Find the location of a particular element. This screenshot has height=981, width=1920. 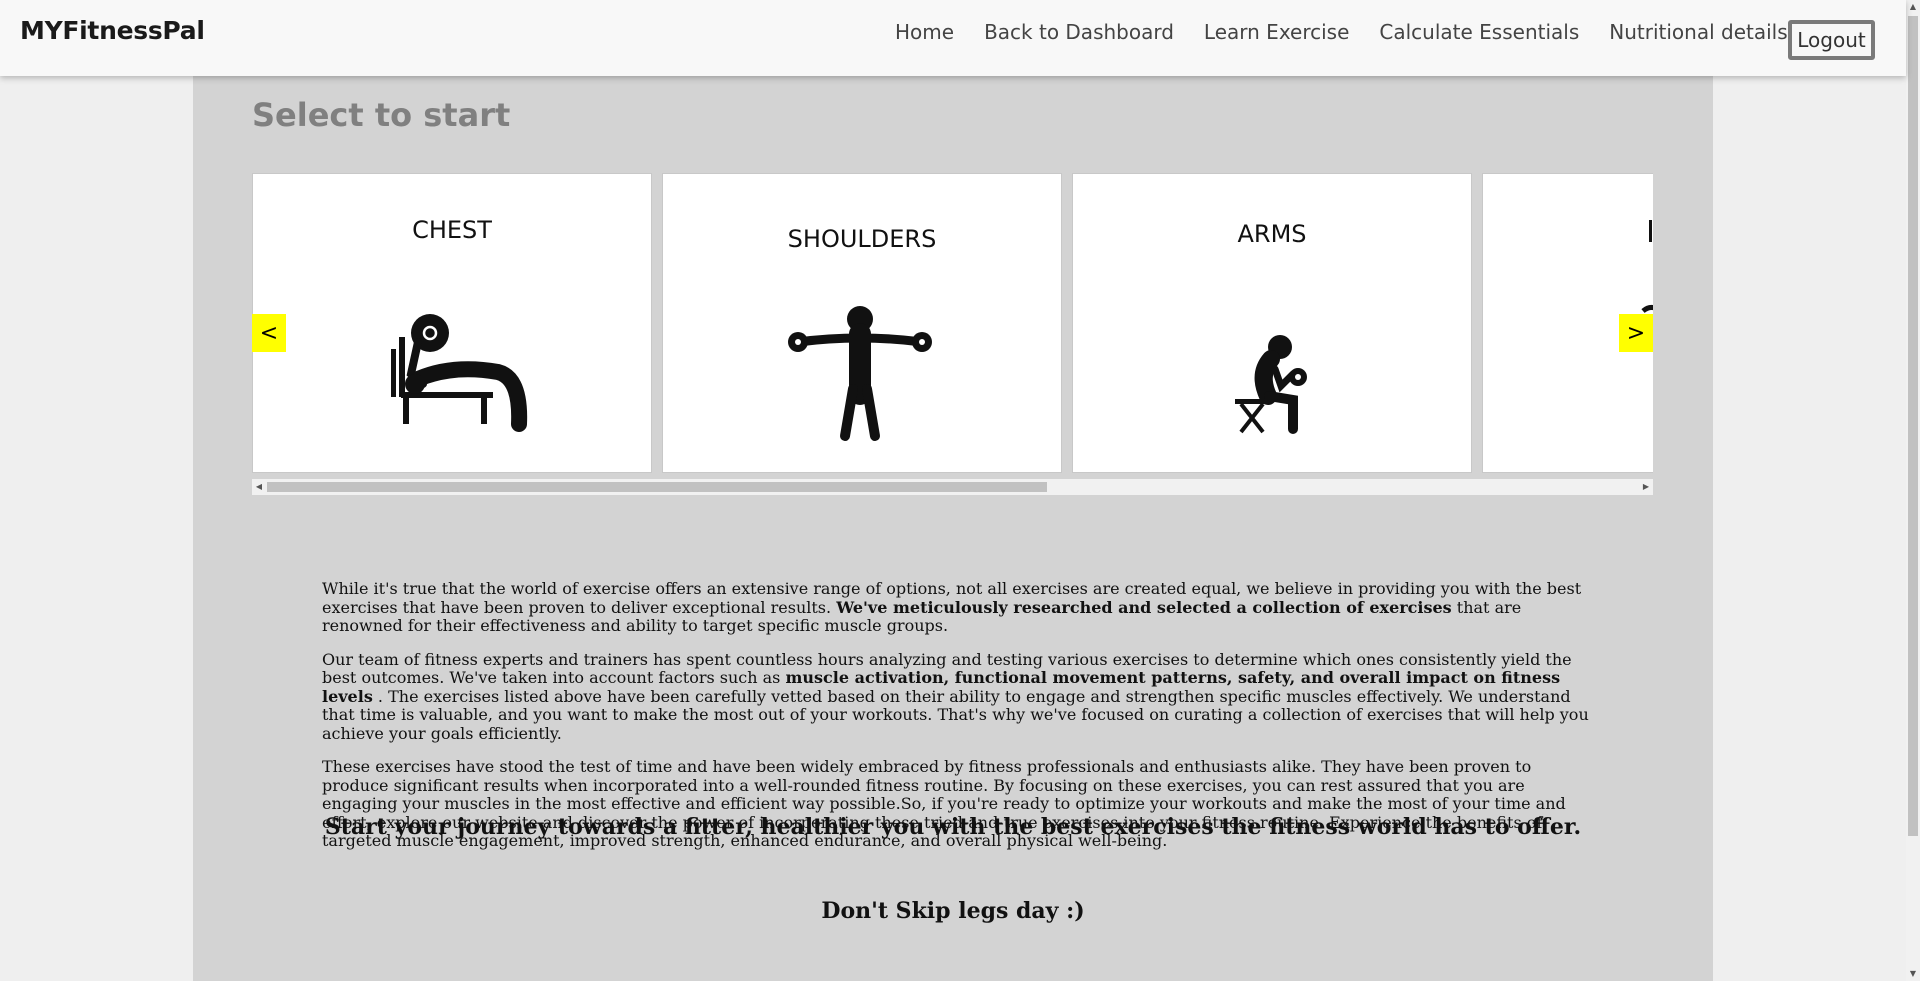

card-chest: CHEST is located at coordinates (452, 323).